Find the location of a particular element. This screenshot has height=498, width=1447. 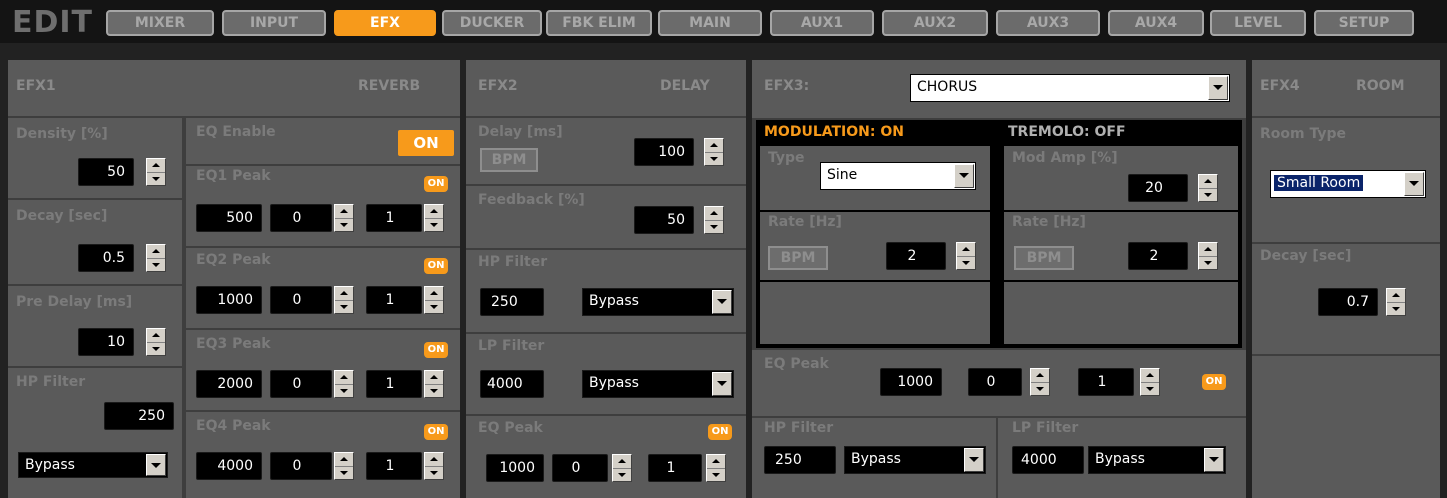

tab-level: LEVEL is located at coordinates (1258, 23).